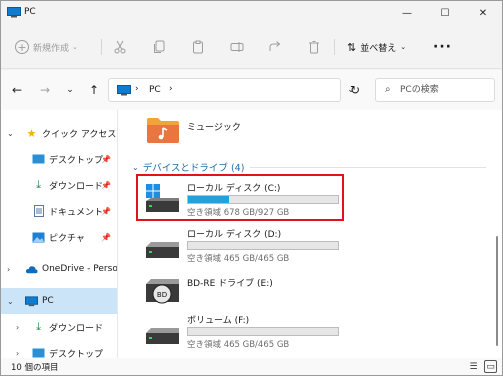 Image resolution: width=503 pixels, height=376 pixels. Describe the element at coordinates (35, 368) in the screenshot. I see `item-count: 10 個の項目` at that location.